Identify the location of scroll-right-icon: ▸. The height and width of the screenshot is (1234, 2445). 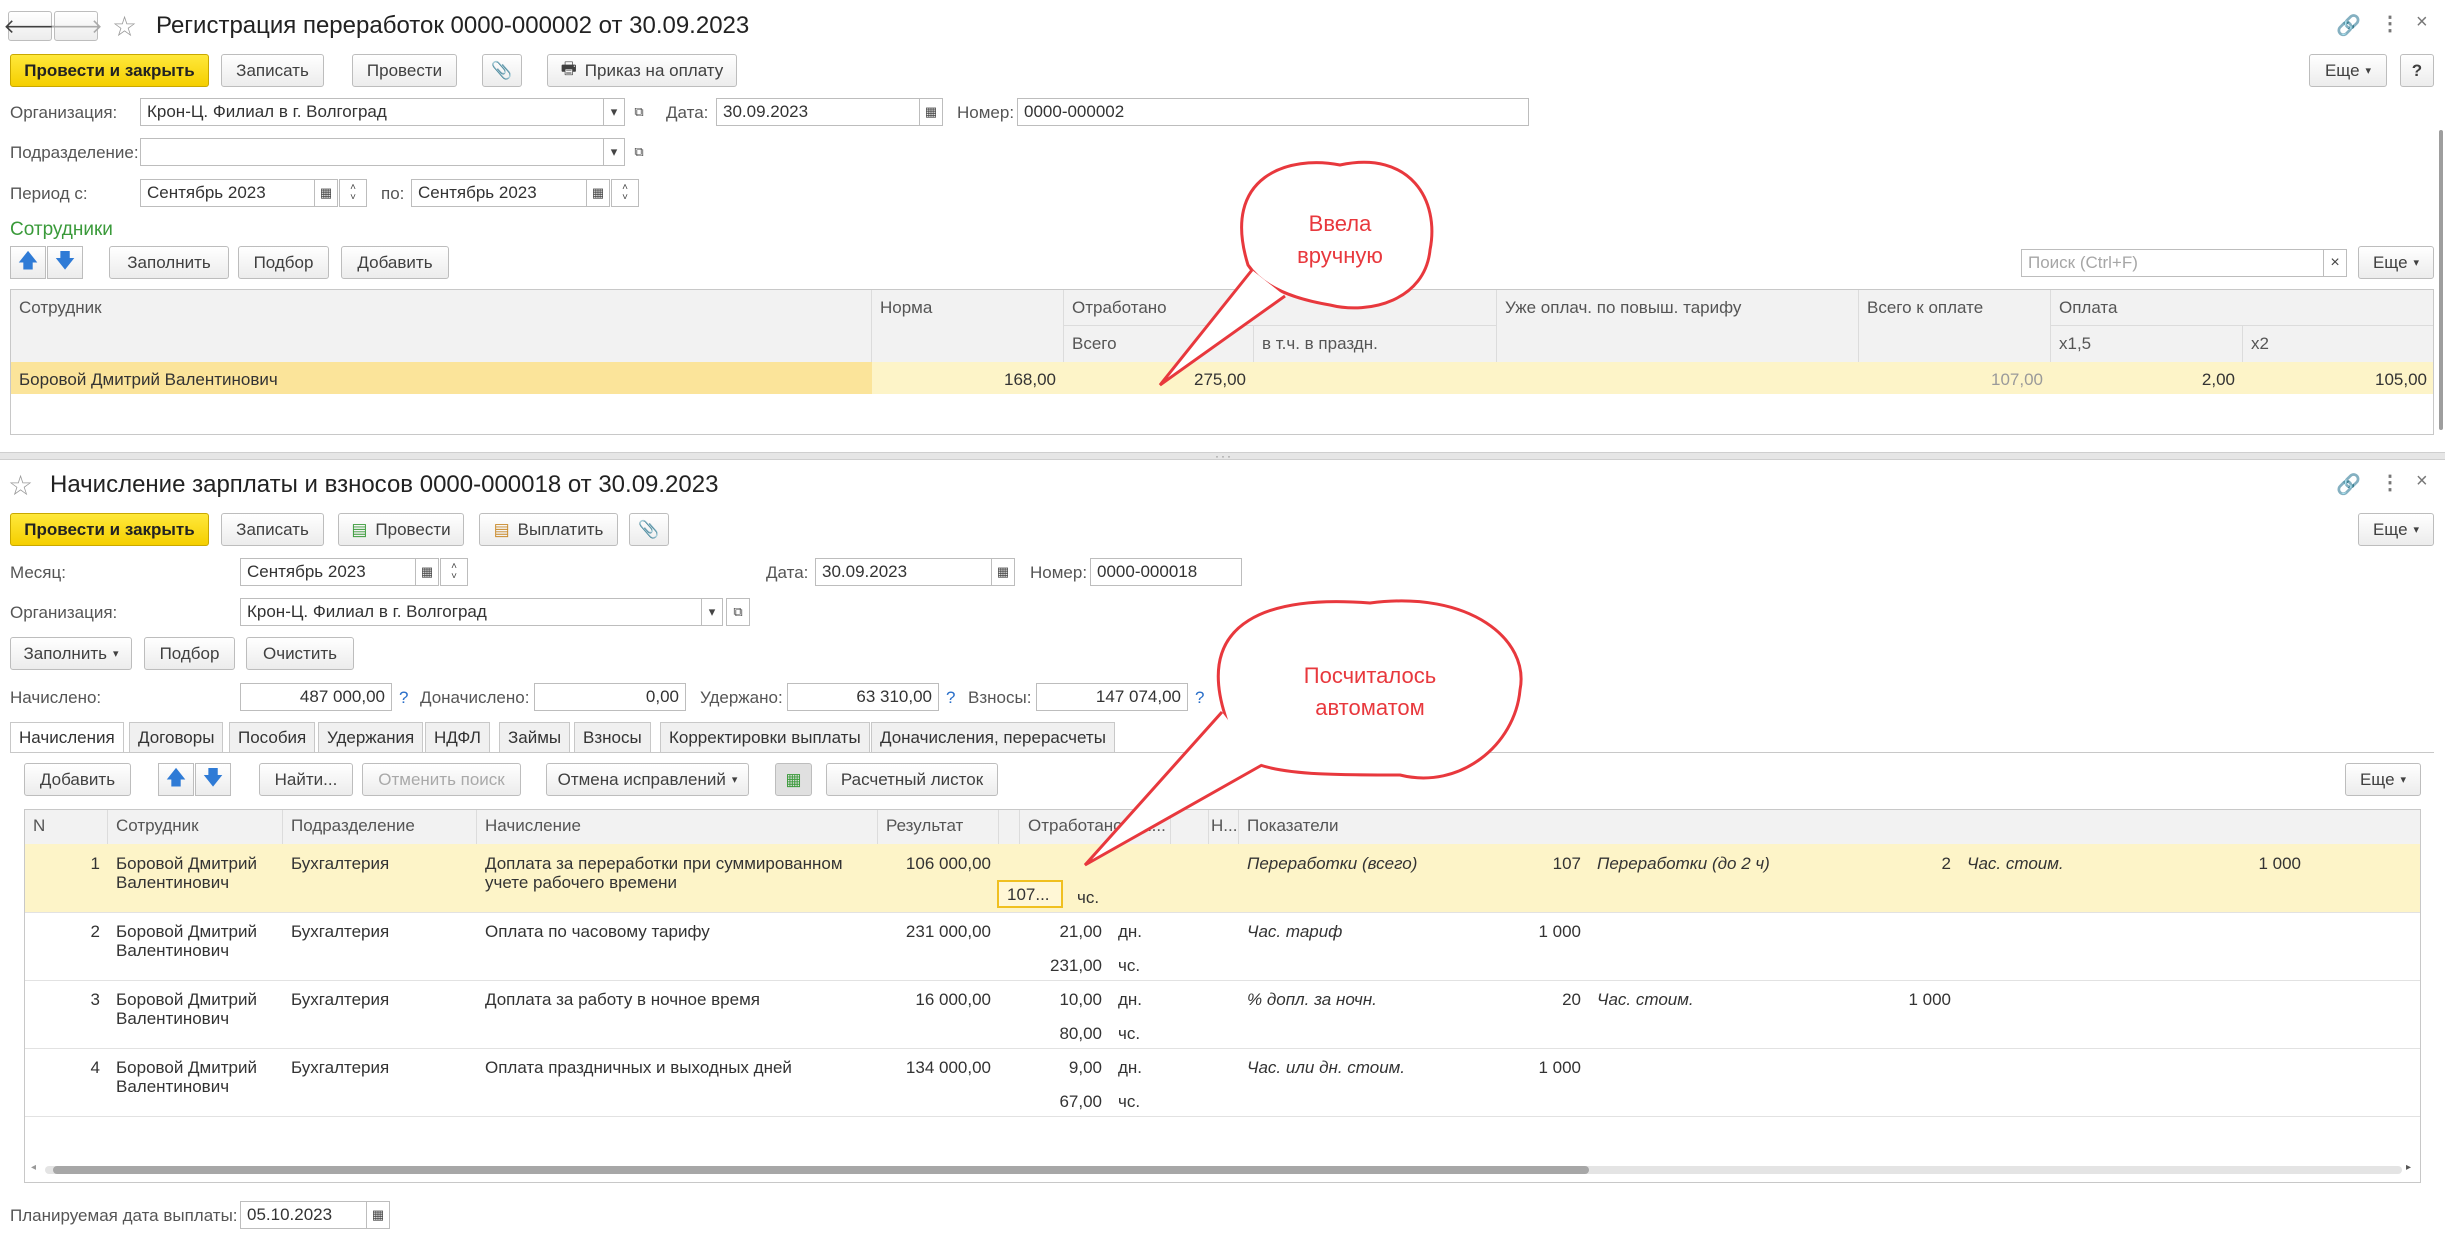
(2408, 1167).